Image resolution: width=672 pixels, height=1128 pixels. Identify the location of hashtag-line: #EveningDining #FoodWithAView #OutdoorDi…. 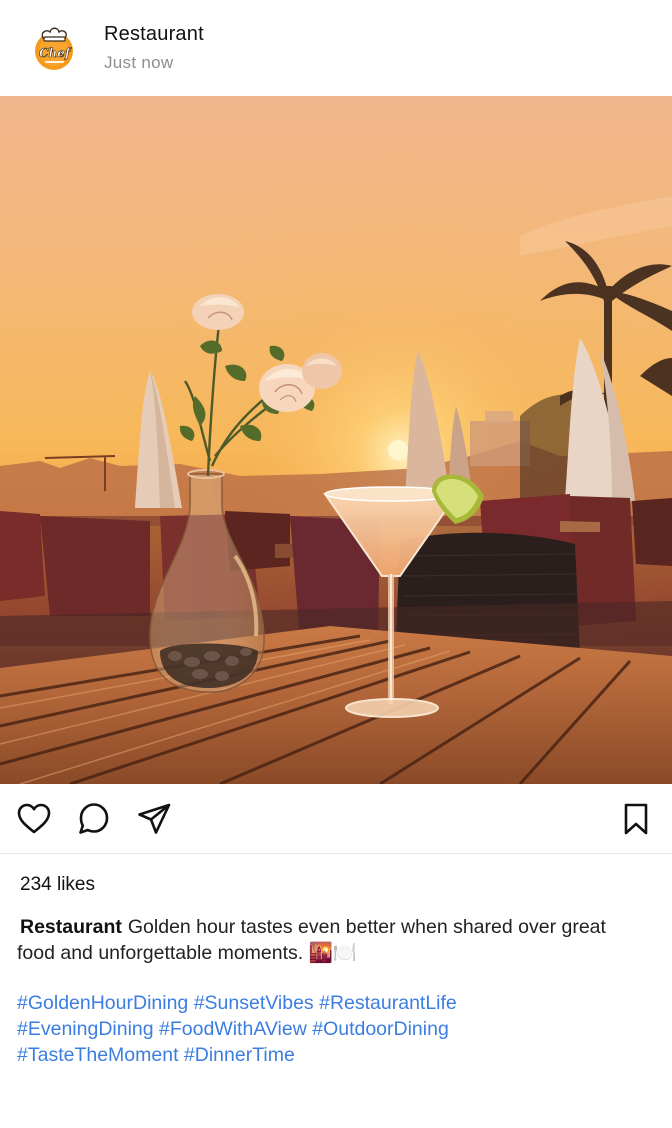
(337, 1029).